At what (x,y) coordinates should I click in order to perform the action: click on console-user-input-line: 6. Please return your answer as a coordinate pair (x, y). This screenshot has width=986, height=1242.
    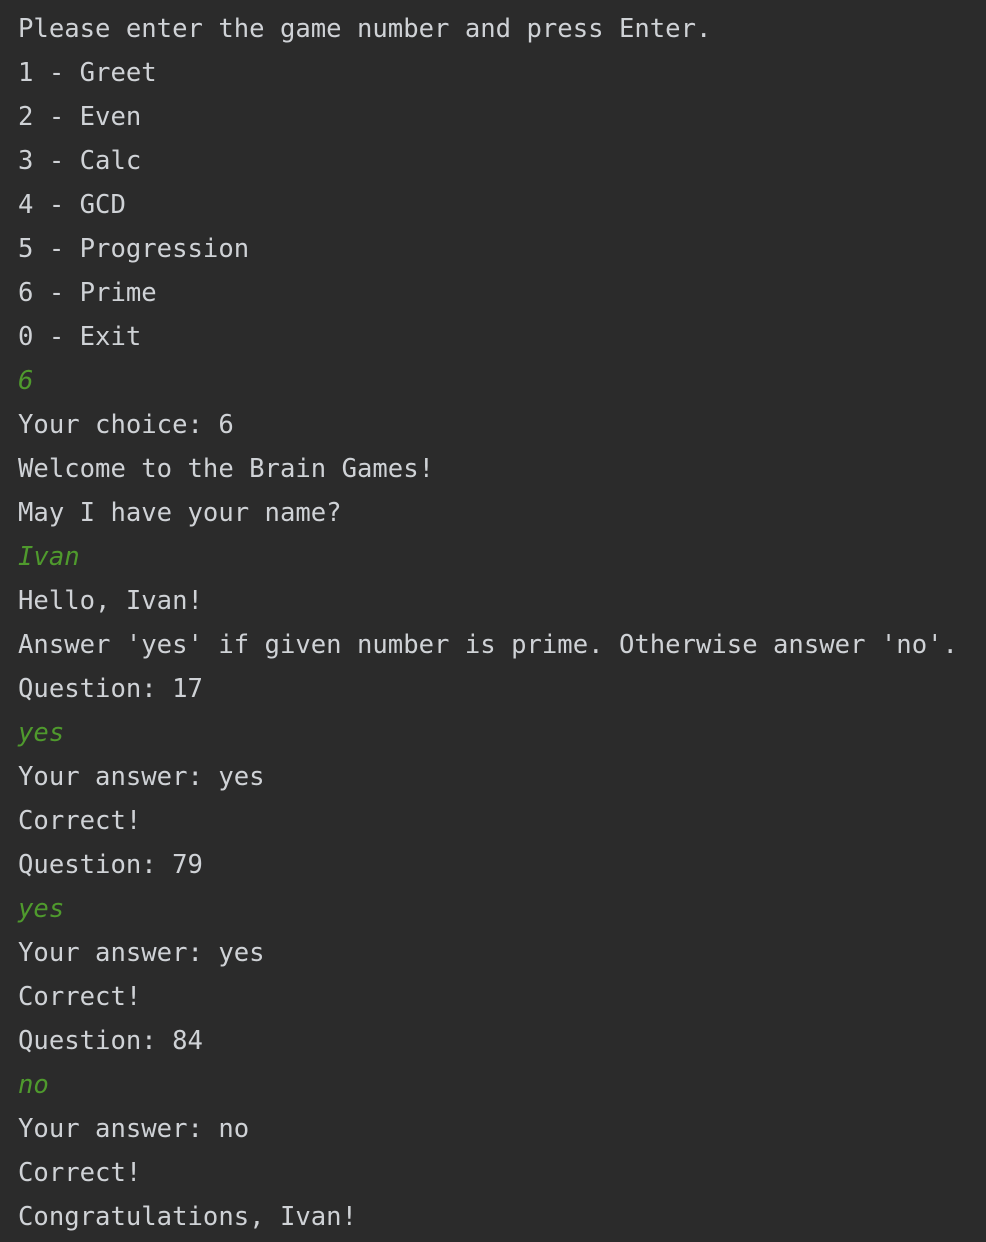
    Looking at the image, I should click on (26, 381).